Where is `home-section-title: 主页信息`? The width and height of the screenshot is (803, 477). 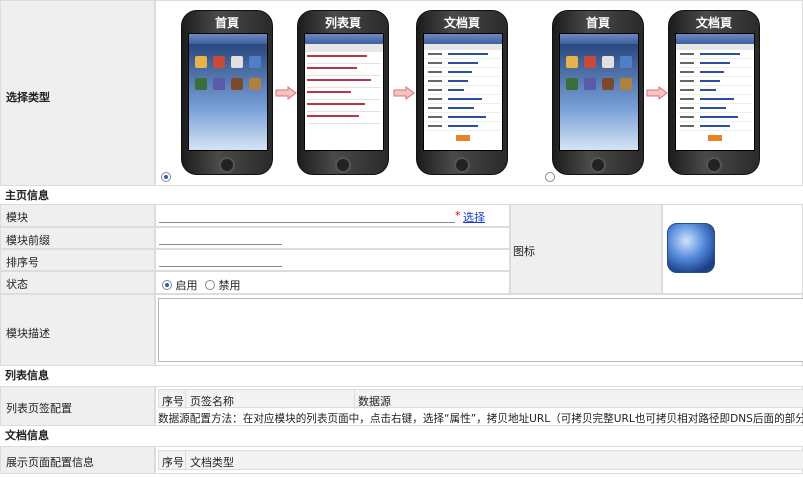 home-section-title: 主页信息 is located at coordinates (27, 196).